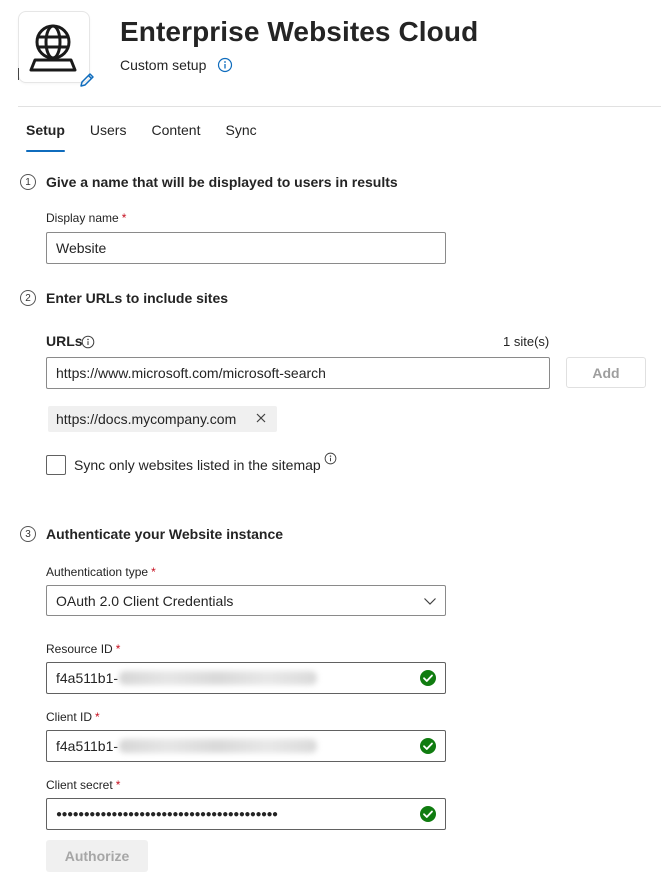  I want to click on close-icon, so click(261, 418).